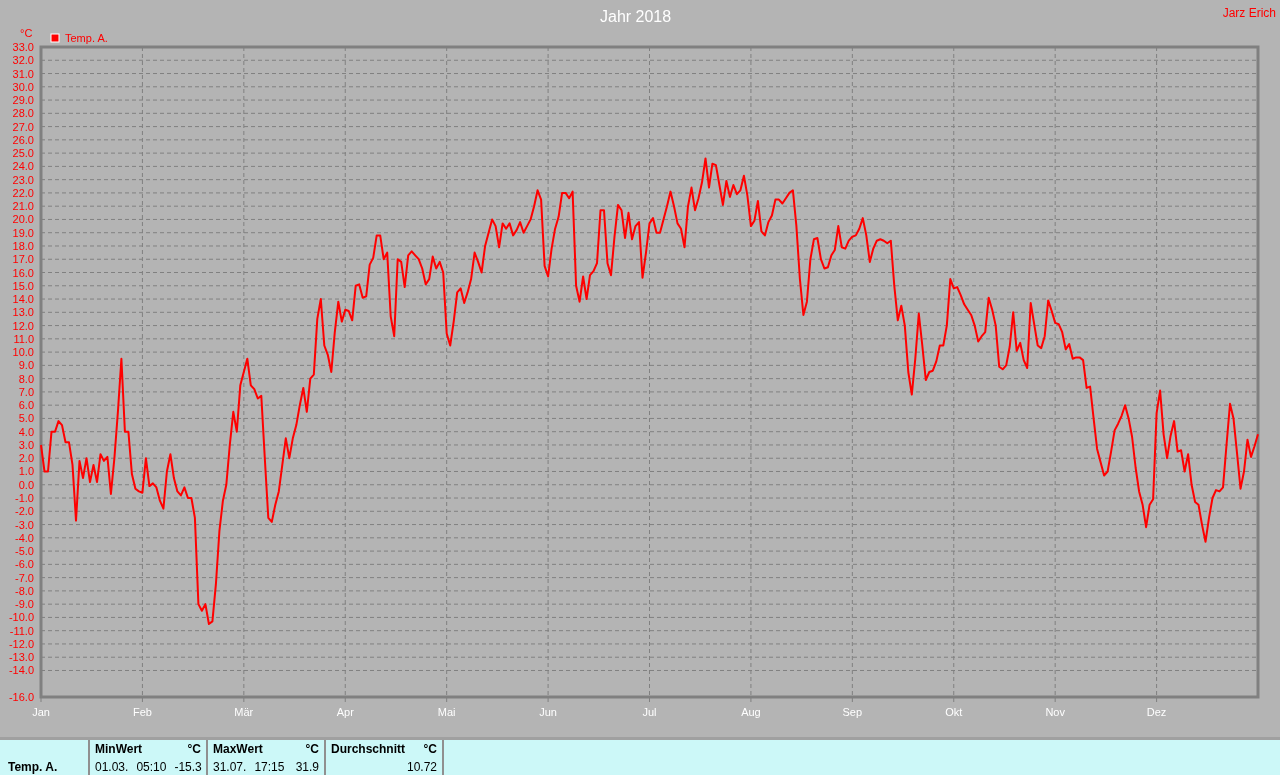 The height and width of the screenshot is (775, 1280). I want to click on stat-time: 05:10, so click(151, 767).